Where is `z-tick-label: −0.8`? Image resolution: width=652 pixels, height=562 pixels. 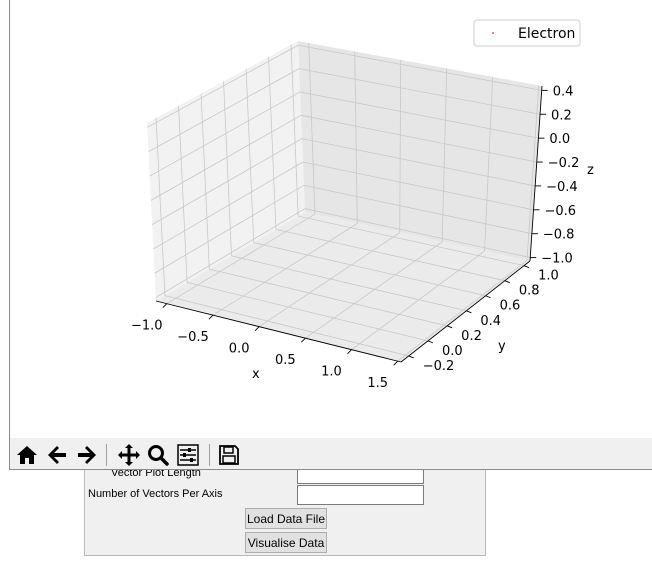 z-tick-label: −0.8 is located at coordinates (559, 235).